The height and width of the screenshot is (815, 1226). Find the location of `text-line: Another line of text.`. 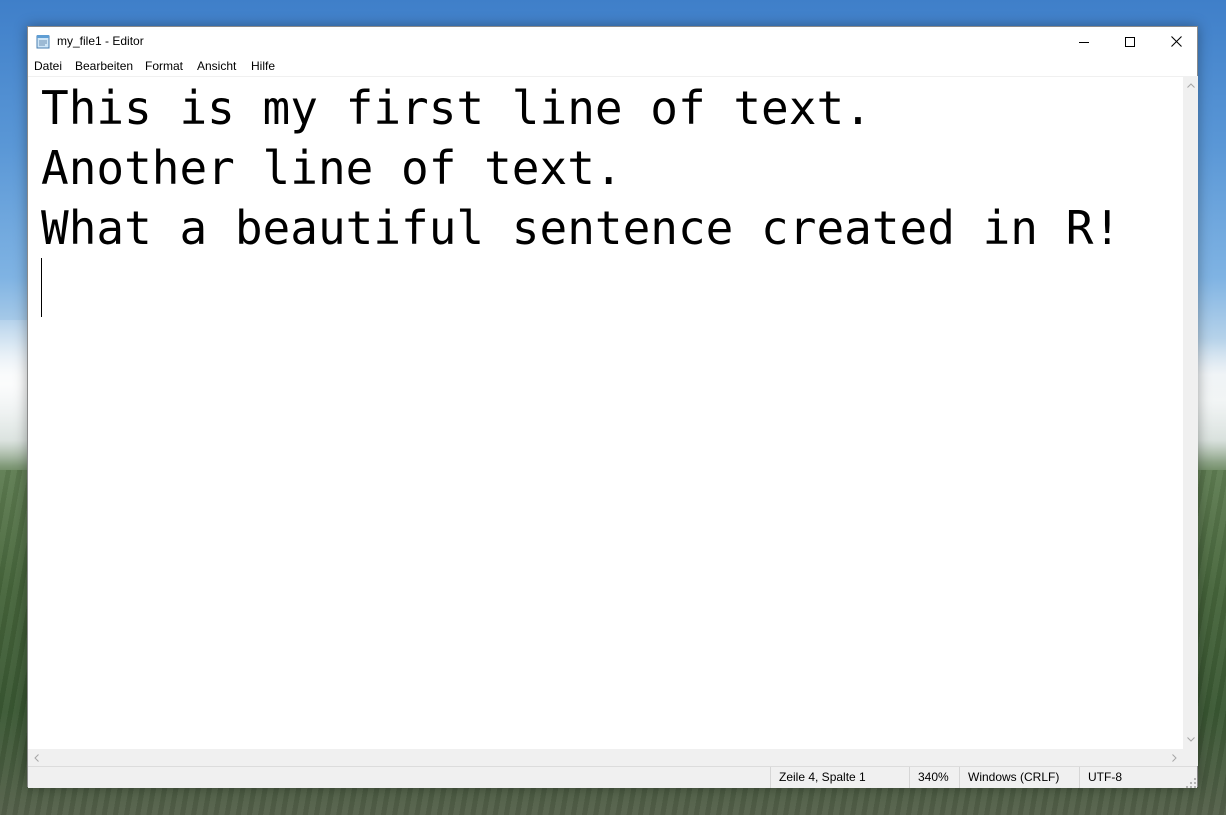

text-line: Another line of text. is located at coordinates (332, 168).